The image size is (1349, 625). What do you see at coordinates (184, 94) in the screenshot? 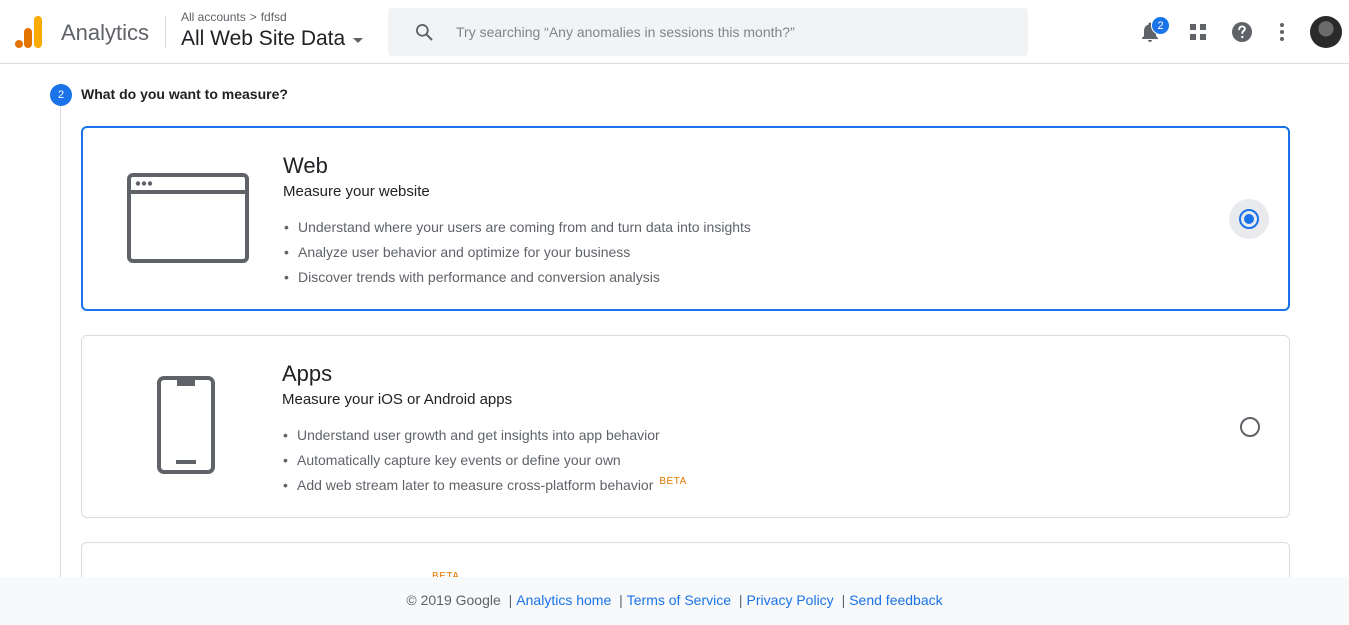
I see `step-title: What do you want to measure?` at bounding box center [184, 94].